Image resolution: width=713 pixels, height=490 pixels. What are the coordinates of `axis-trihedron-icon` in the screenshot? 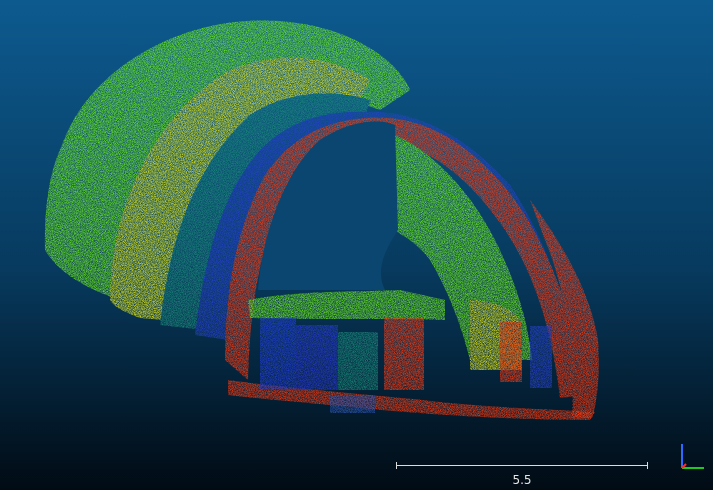 It's located at (692, 456).